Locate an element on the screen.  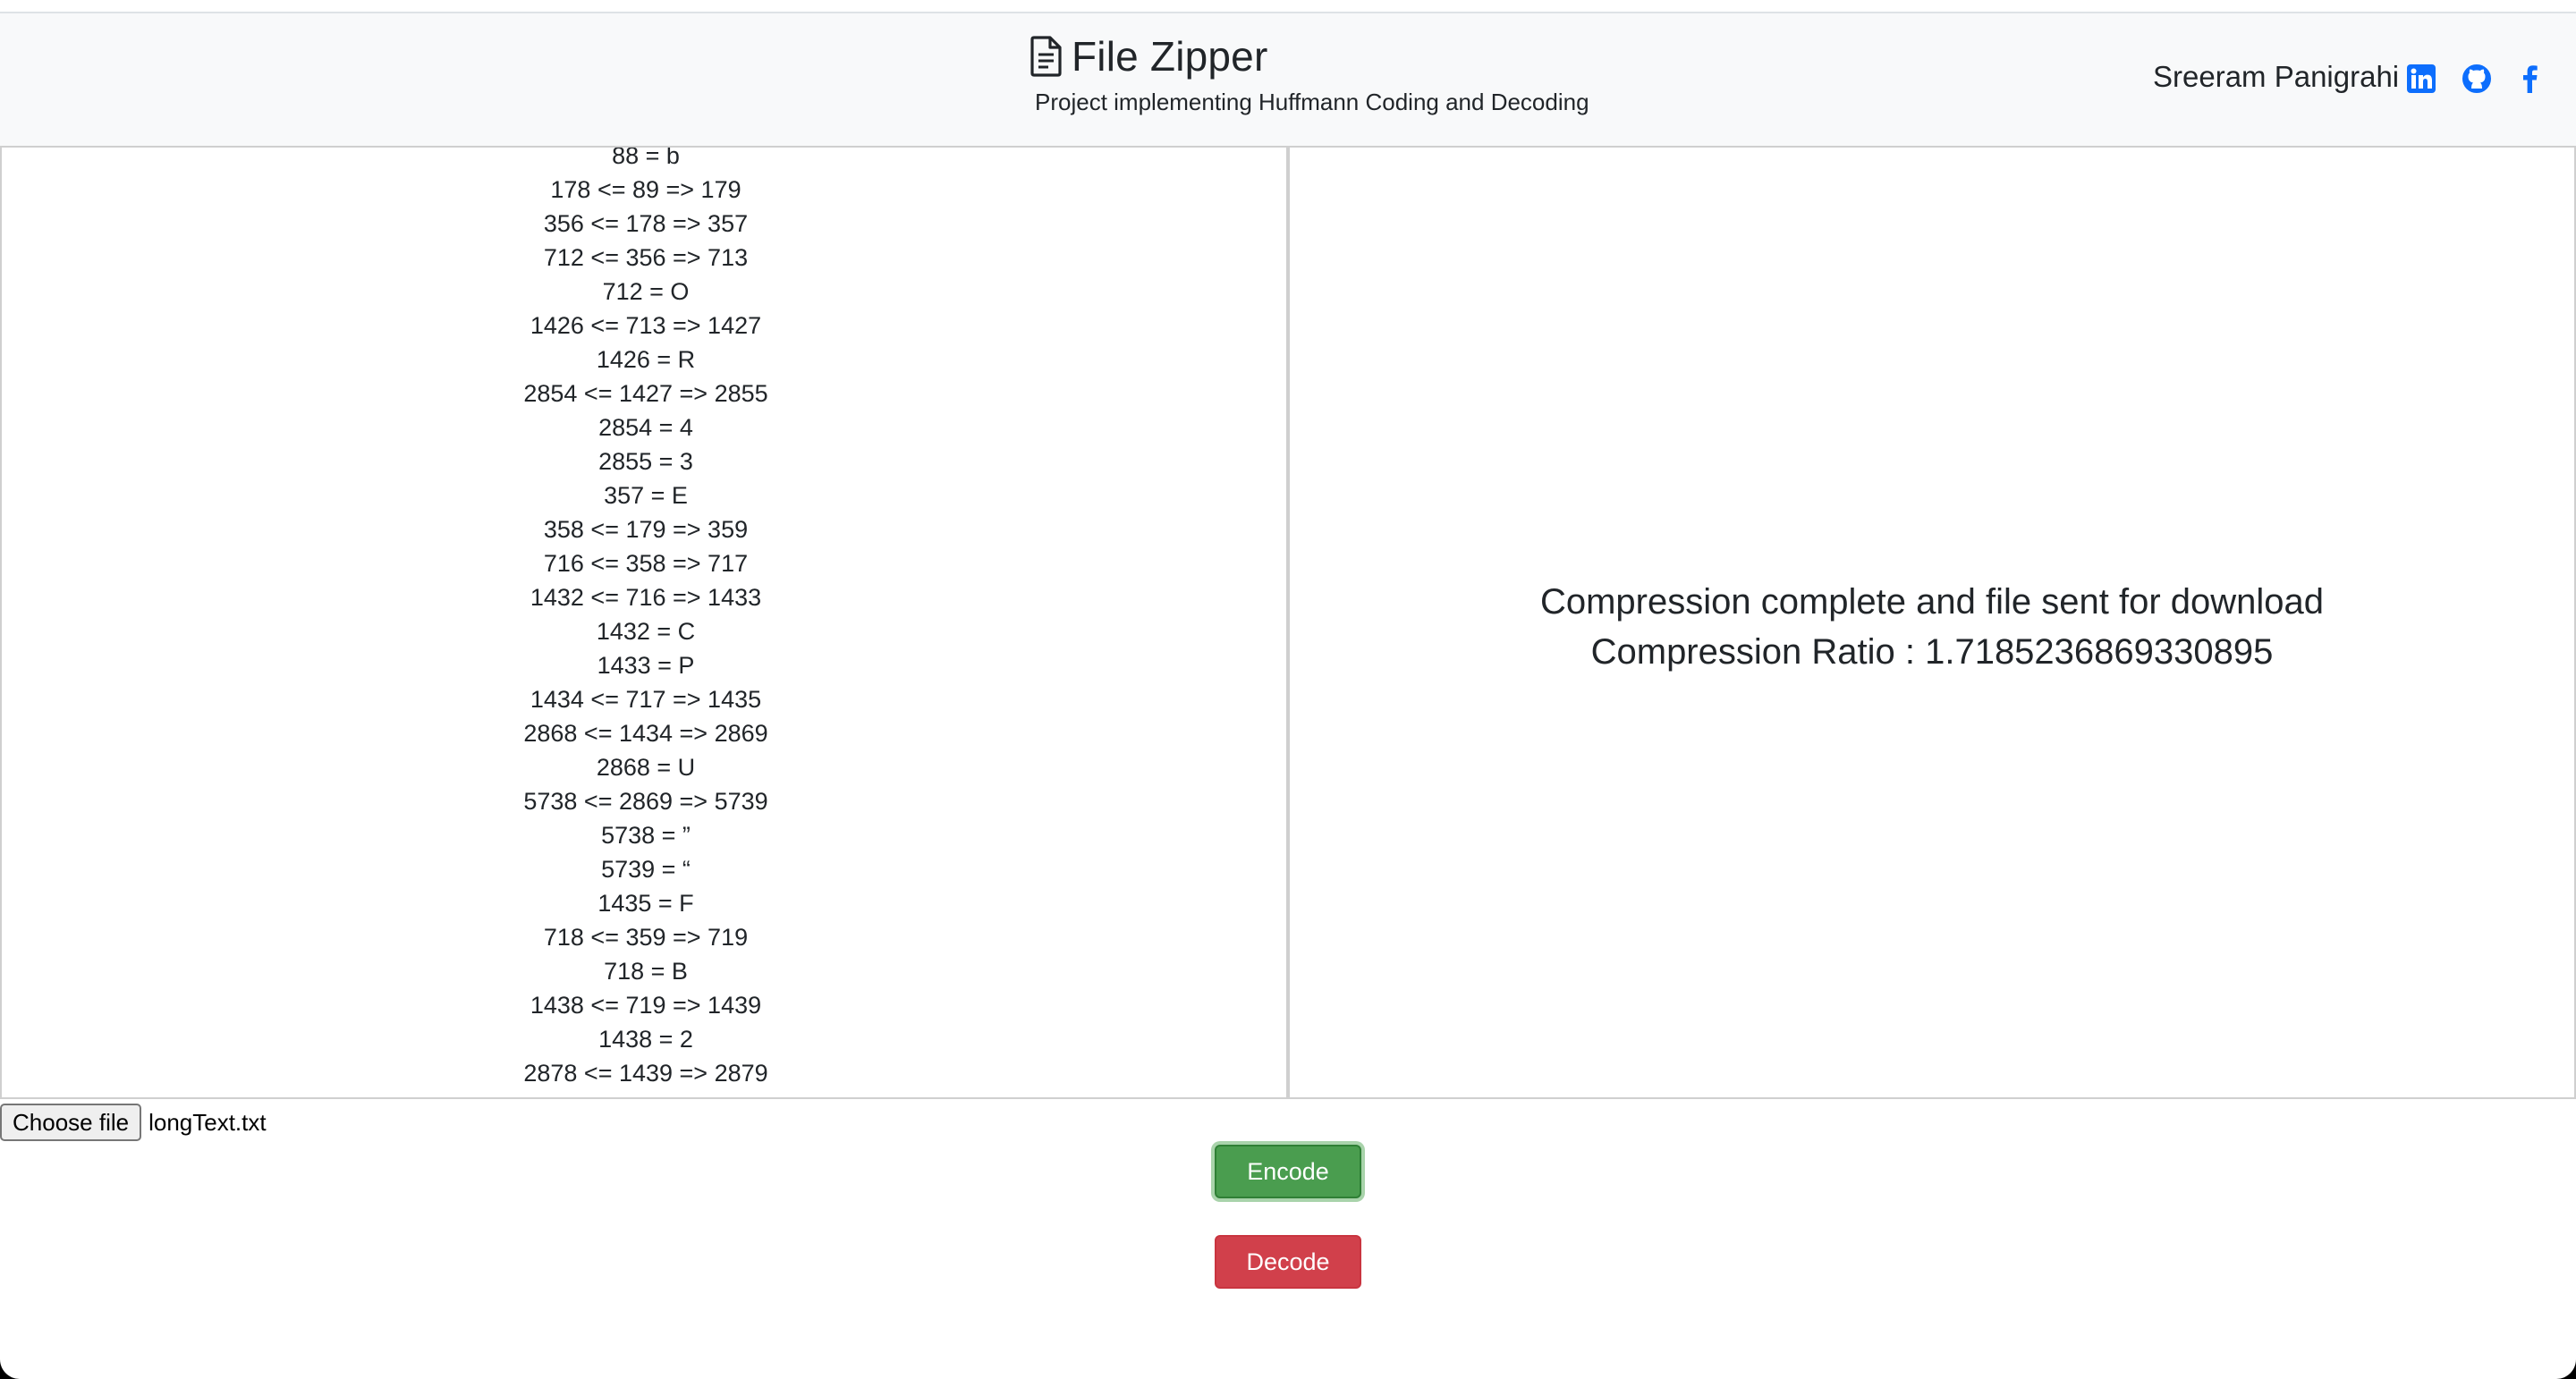
file-text-icon is located at coordinates (1046, 56).